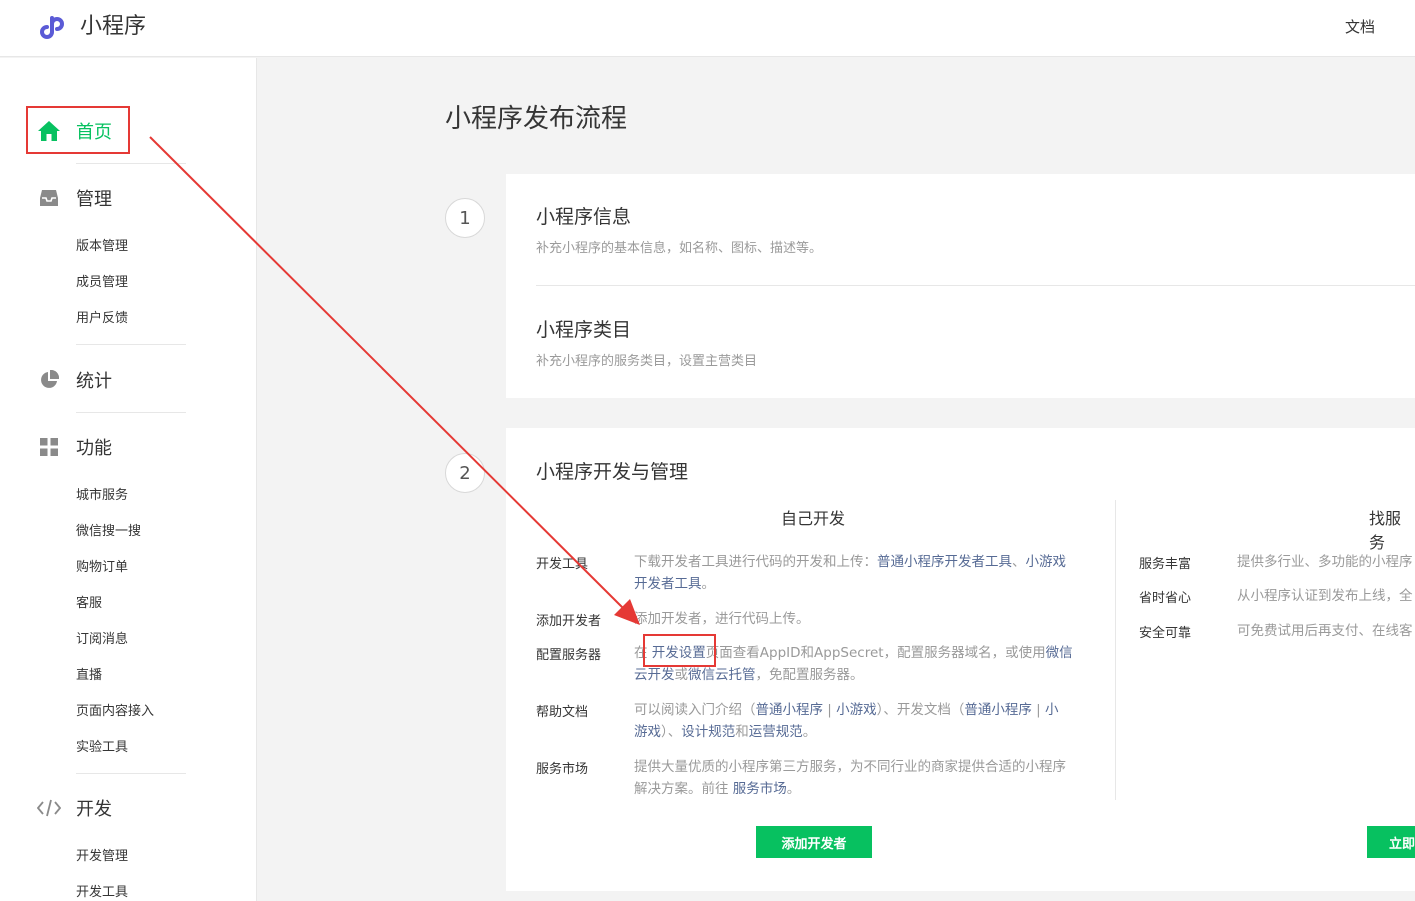 The image size is (1415, 901). What do you see at coordinates (583, 215) in the screenshot?
I see `section-title-info: 小程序信息` at bounding box center [583, 215].